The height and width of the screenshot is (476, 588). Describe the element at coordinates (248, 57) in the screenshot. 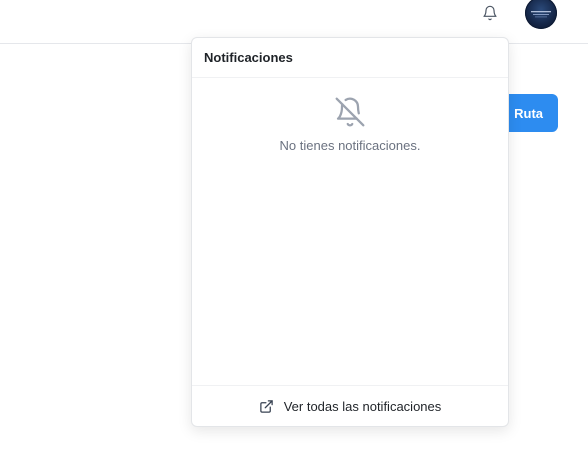

I see `notifications-title: Notificaciones` at that location.